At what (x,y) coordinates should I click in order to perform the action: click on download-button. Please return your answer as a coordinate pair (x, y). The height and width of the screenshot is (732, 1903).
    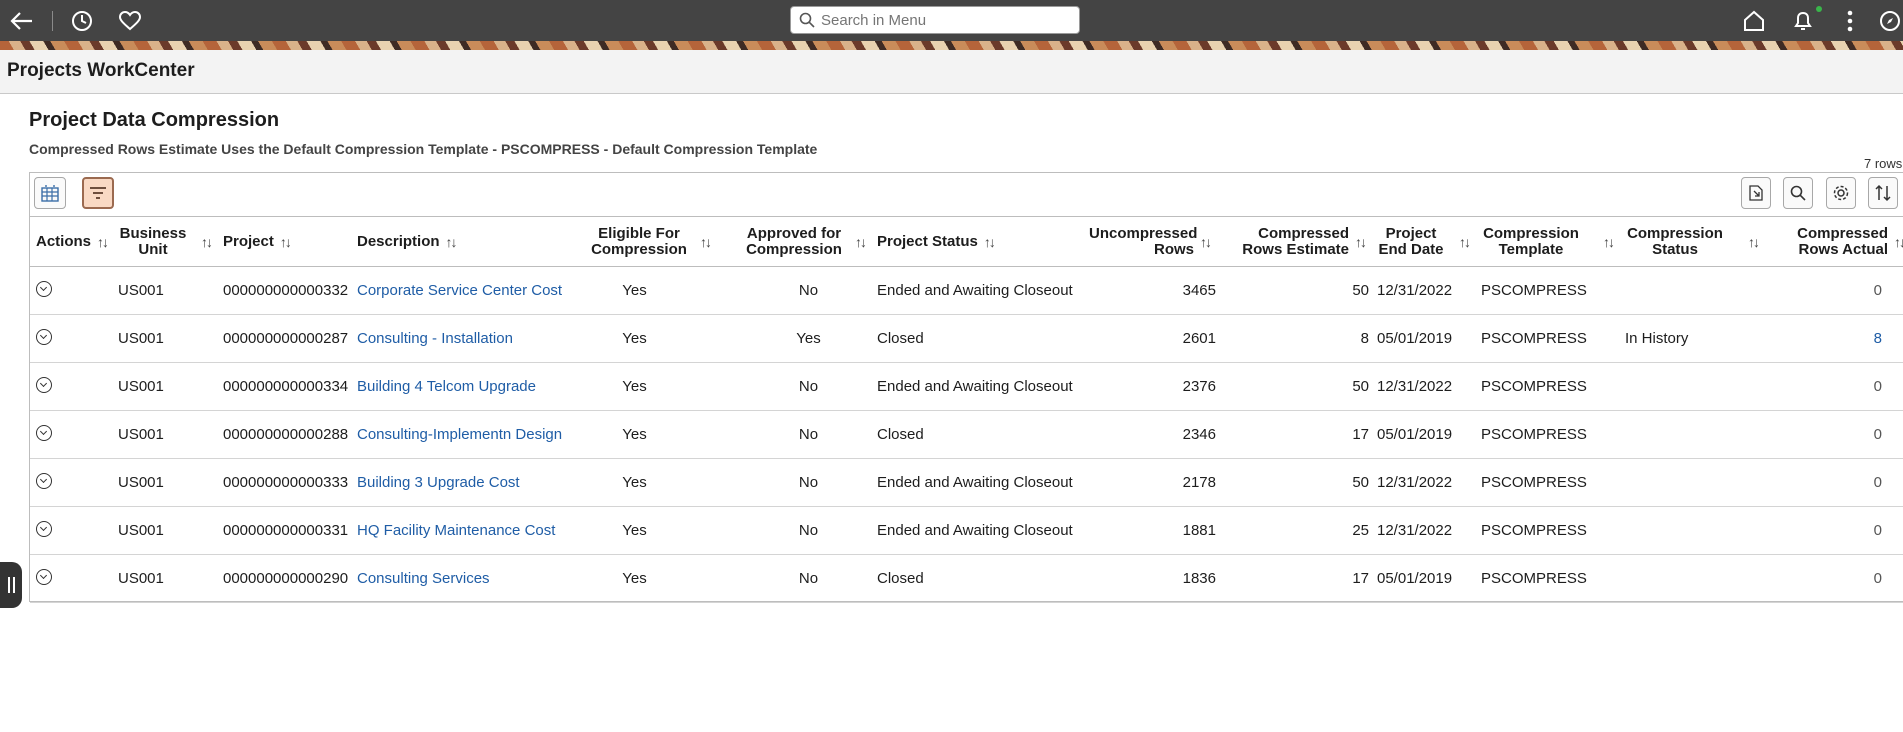
    Looking at the image, I should click on (1756, 193).